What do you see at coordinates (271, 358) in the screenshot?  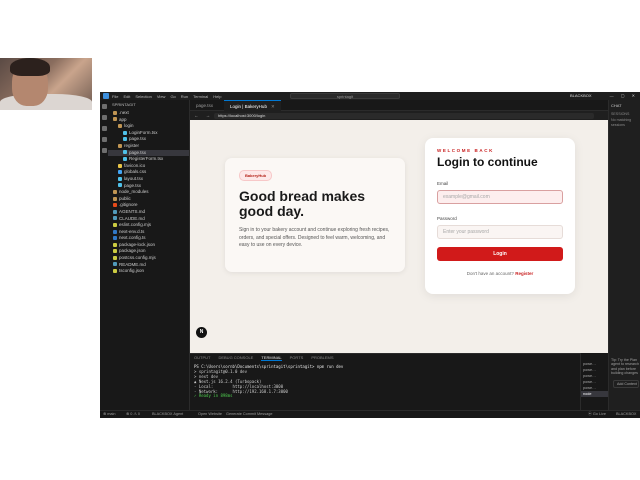 I see `panel-tab-terminal: TERMINAL` at bounding box center [271, 358].